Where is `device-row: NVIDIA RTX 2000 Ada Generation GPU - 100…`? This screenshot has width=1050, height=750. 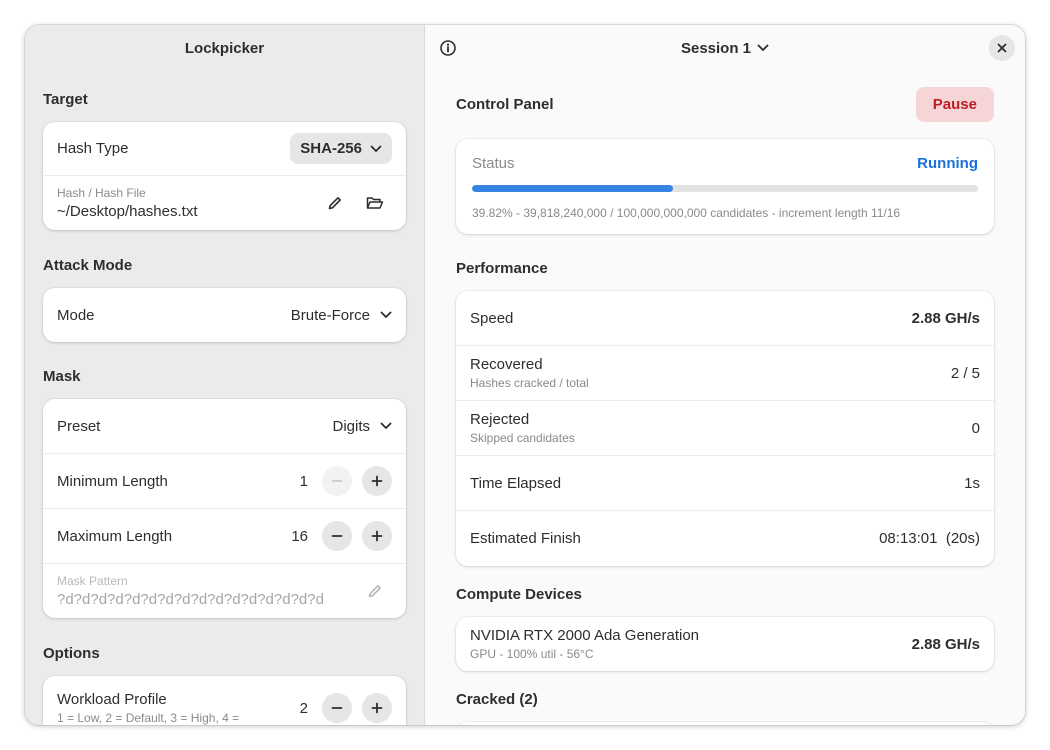 device-row: NVIDIA RTX 2000 Ada Generation GPU - 100… is located at coordinates (725, 644).